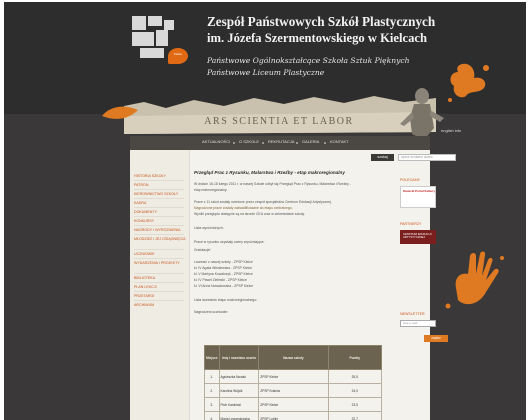  Describe the element at coordinates (160, 194) in the screenshot. I see `sidebar-item: KIEROWNICTWO SZKOŁY` at that location.